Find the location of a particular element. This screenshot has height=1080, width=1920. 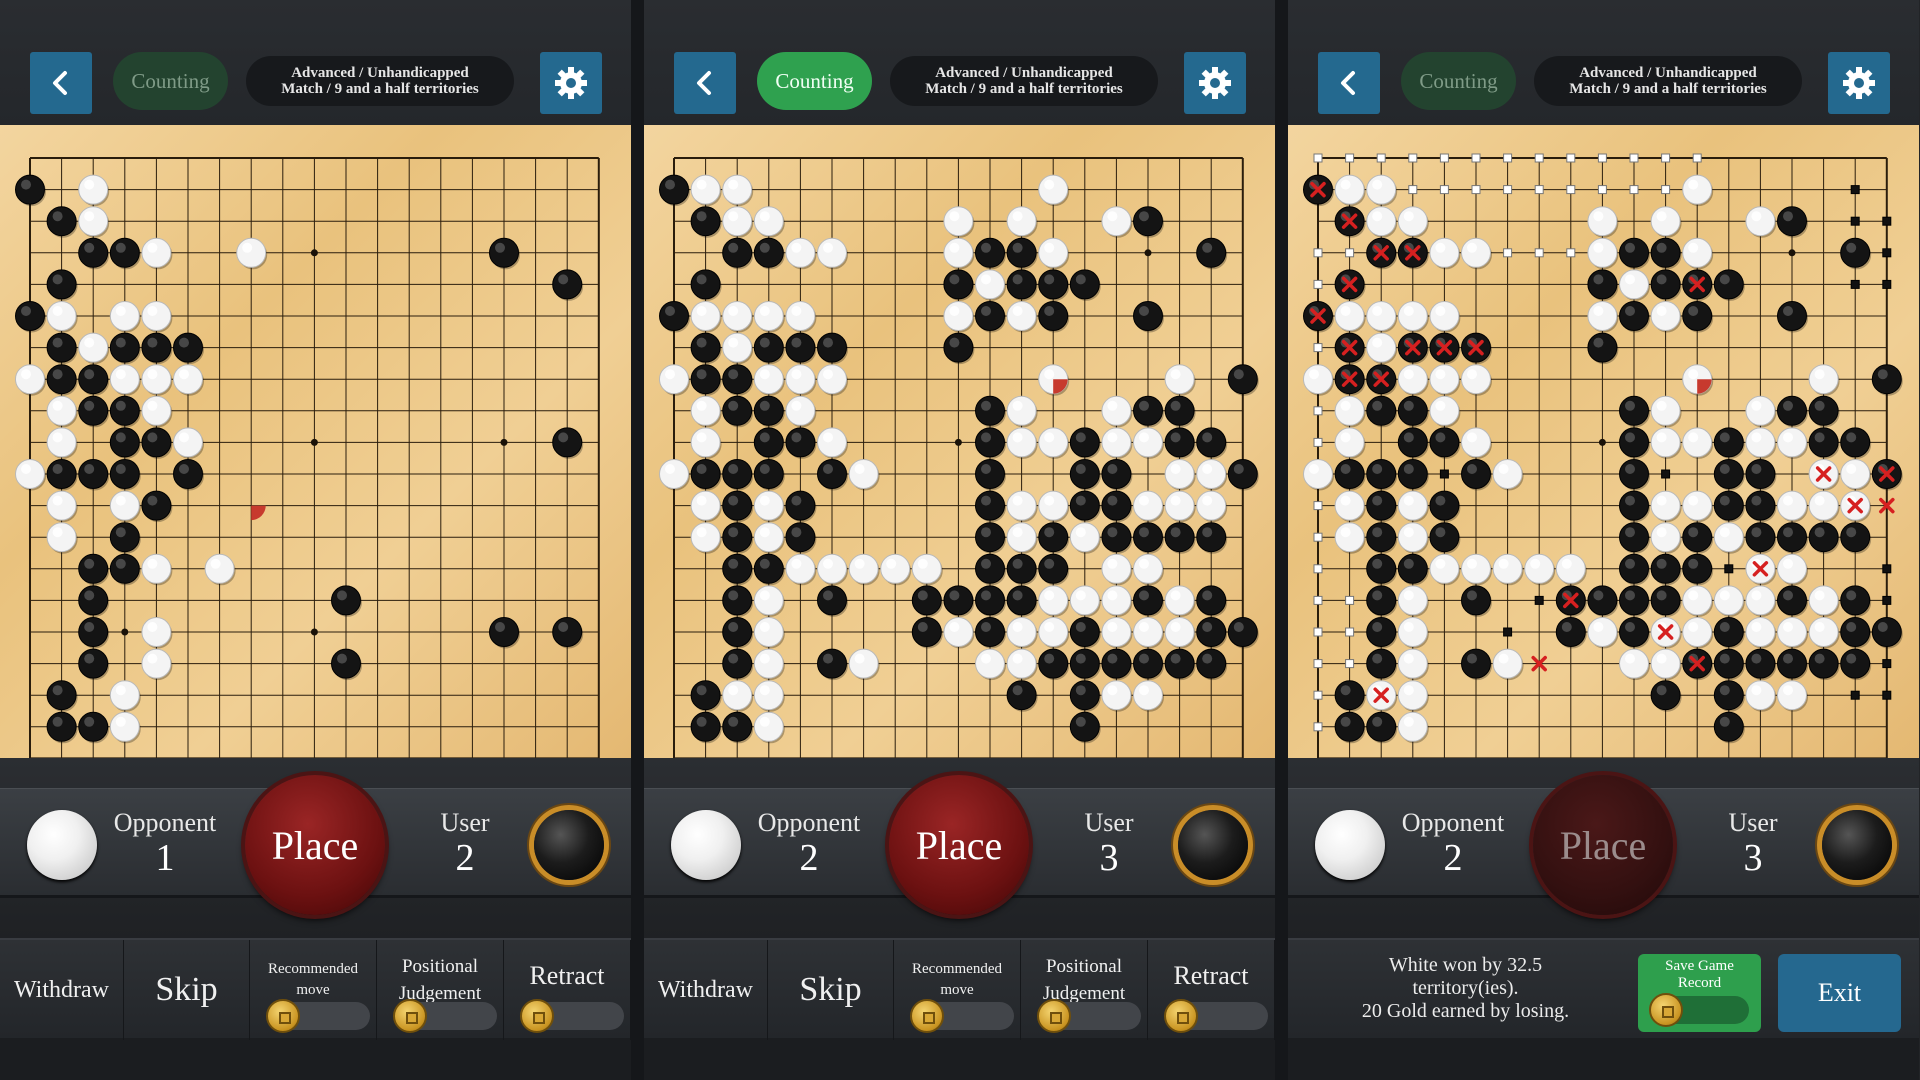

save-record-toggle is located at coordinates (1699, 1010).